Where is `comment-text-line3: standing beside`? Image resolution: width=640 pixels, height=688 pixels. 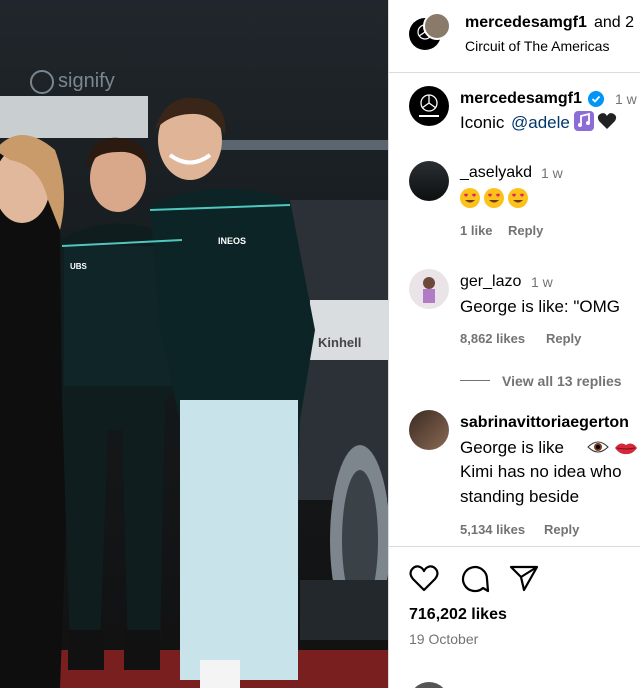
comment-text-line3: standing beside is located at coordinates (520, 496).